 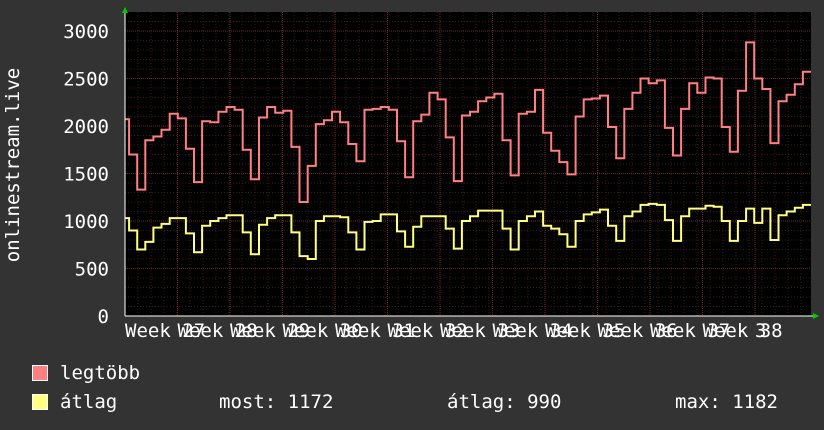 I want to click on legend-label-legtobb: legtöbb, so click(x=100, y=373).